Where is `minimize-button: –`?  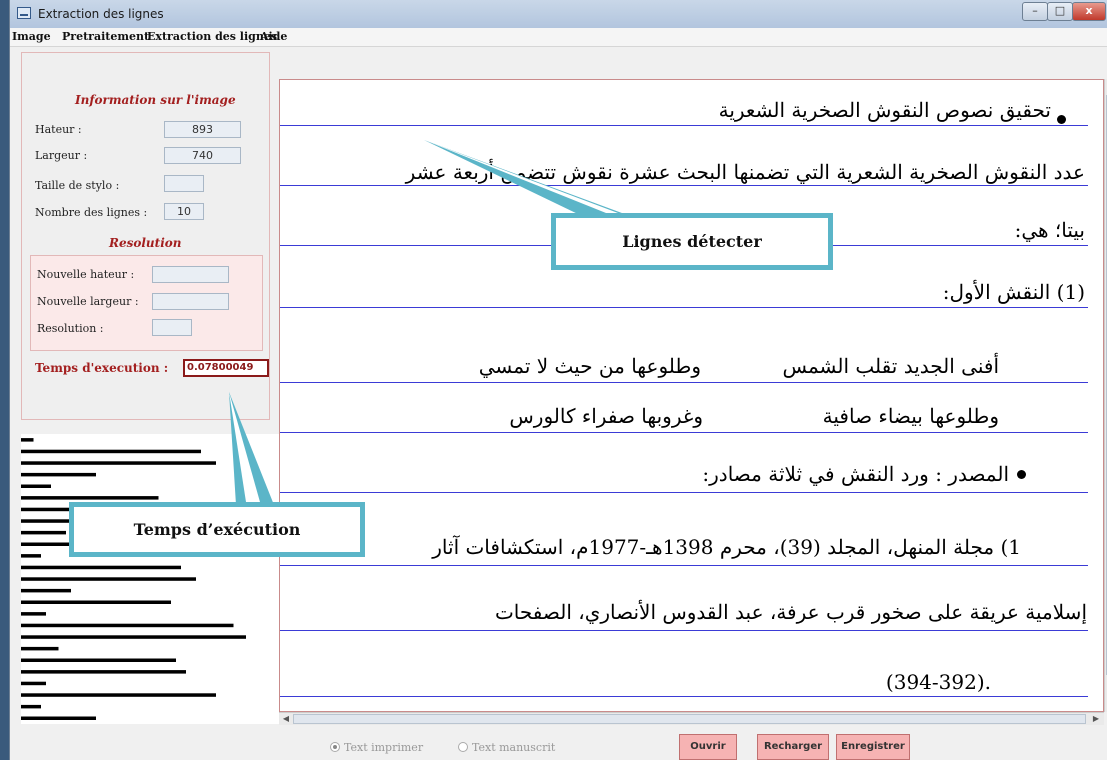
minimize-button: – is located at coordinates (1035, 11).